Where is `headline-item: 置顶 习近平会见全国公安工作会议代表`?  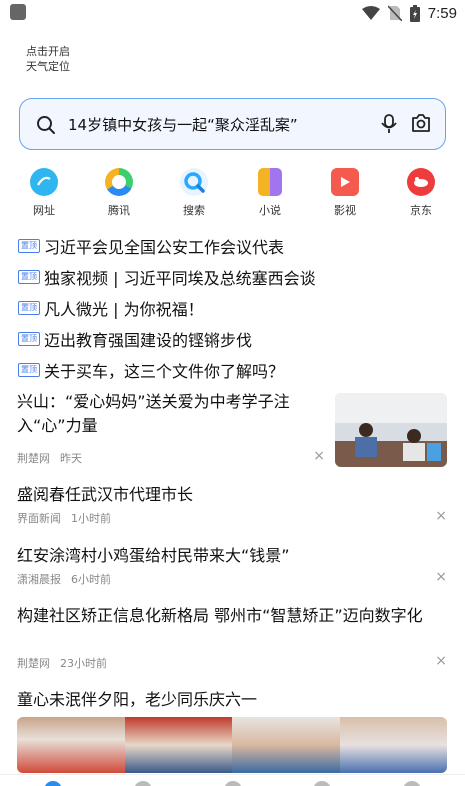 headline-item: 置顶 习近平会见全国公安工作会议代表 is located at coordinates (233, 245).